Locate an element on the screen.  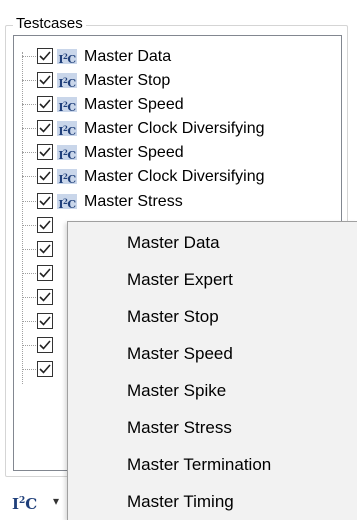
testcase-tree-item: I2C Master Stop is located at coordinates (182, 81).